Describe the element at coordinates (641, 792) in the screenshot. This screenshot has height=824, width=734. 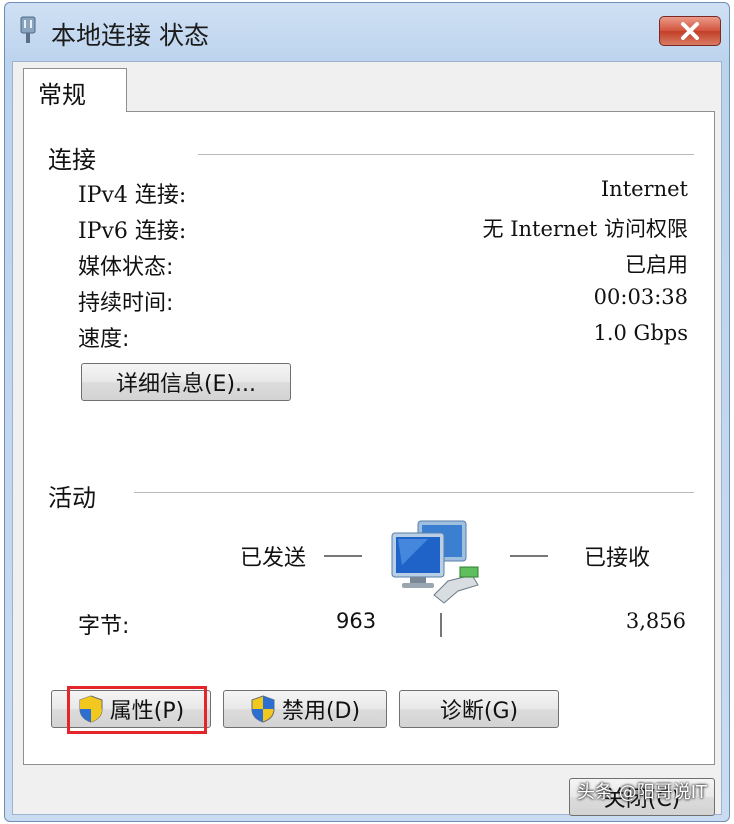
I see `watermark-text: 头条 @阳哥说IT` at that location.